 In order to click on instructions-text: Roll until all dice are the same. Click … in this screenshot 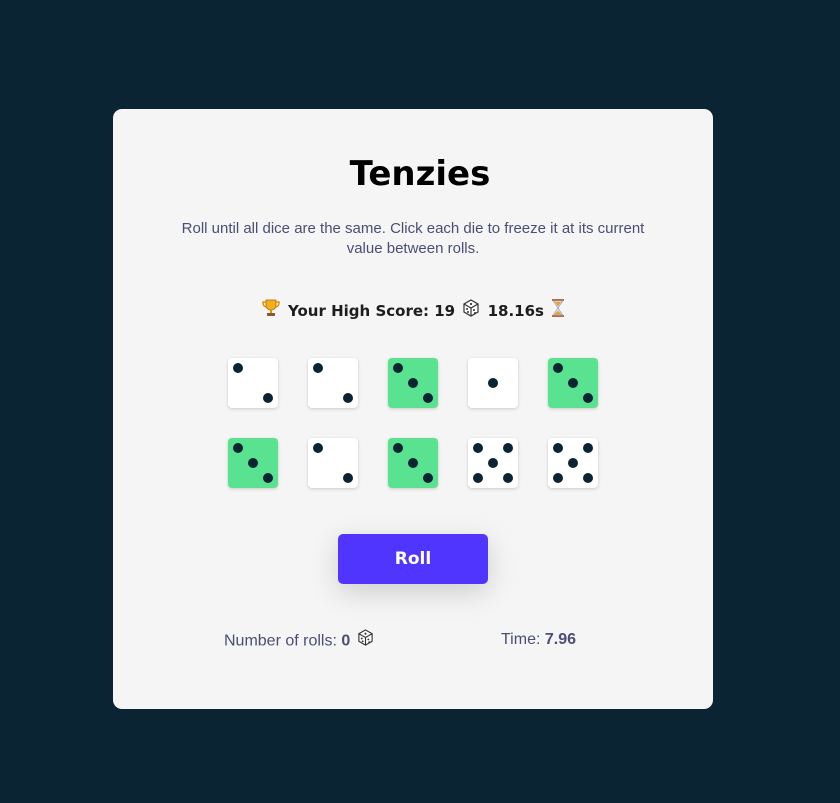, I will do `click(413, 238)`.